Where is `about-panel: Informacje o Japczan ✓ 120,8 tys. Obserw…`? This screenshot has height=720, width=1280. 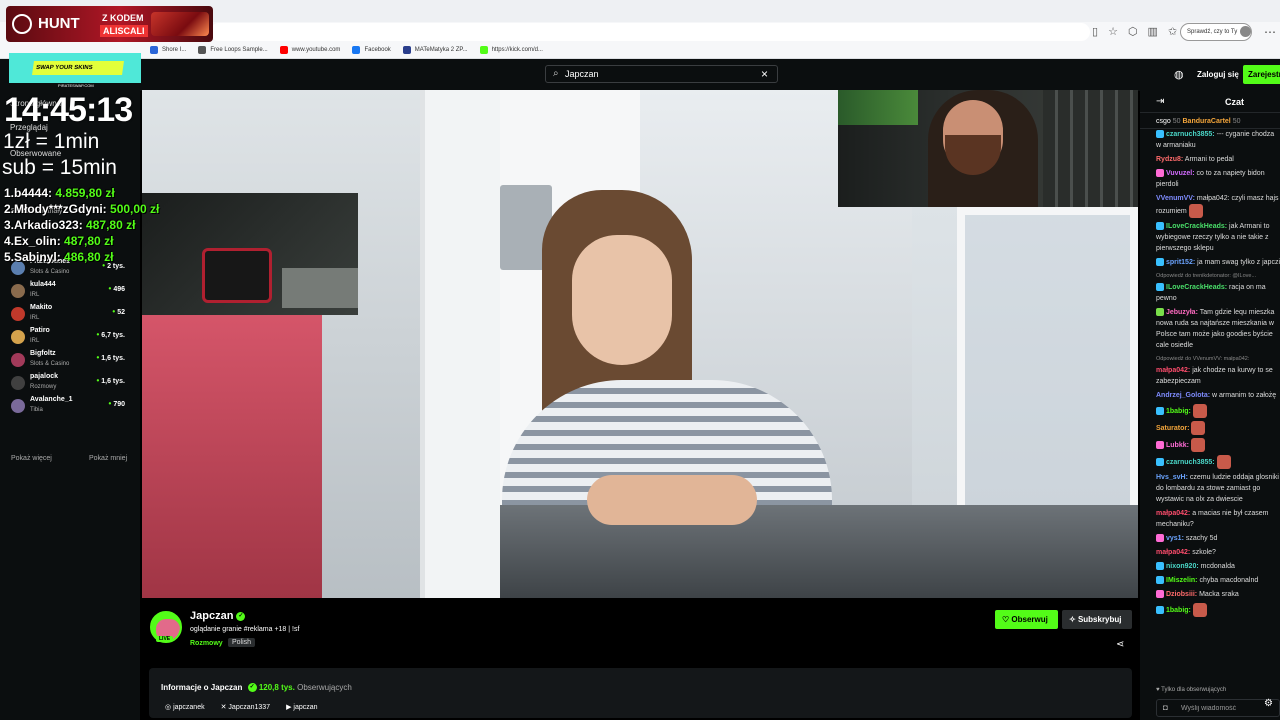 about-panel: Informacje o Japczan ✓ 120,8 tys. Obserw… is located at coordinates (640, 693).